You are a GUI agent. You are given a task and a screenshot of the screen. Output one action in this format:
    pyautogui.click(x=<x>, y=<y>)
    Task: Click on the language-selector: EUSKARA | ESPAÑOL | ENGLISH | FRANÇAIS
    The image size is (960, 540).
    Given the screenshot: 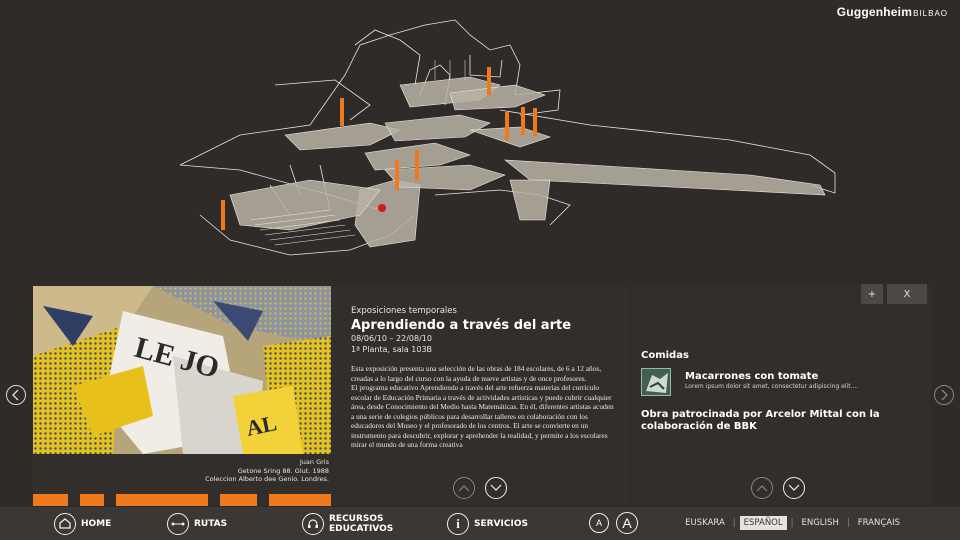 What is the action you would take?
    pyautogui.click(x=792, y=523)
    